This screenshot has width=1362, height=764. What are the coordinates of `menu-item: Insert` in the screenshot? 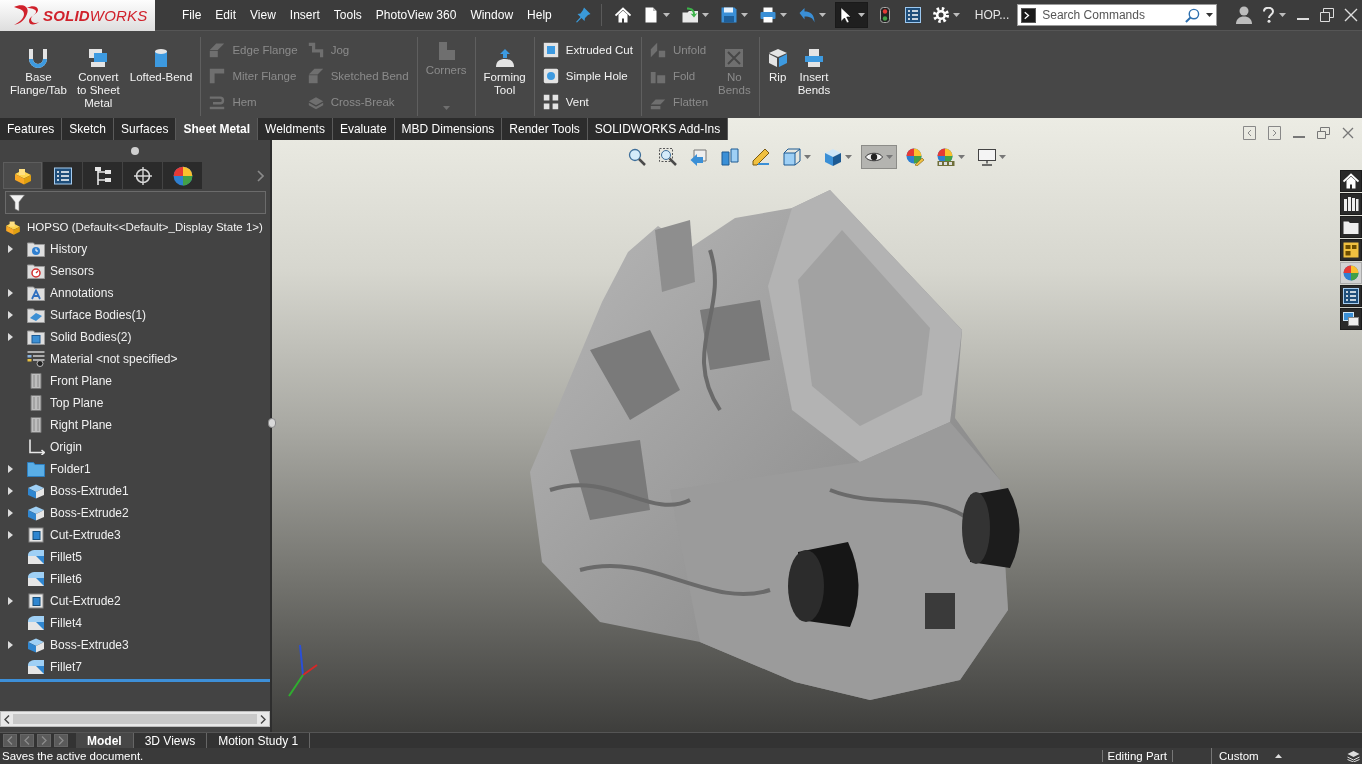 It's located at (304, 15).